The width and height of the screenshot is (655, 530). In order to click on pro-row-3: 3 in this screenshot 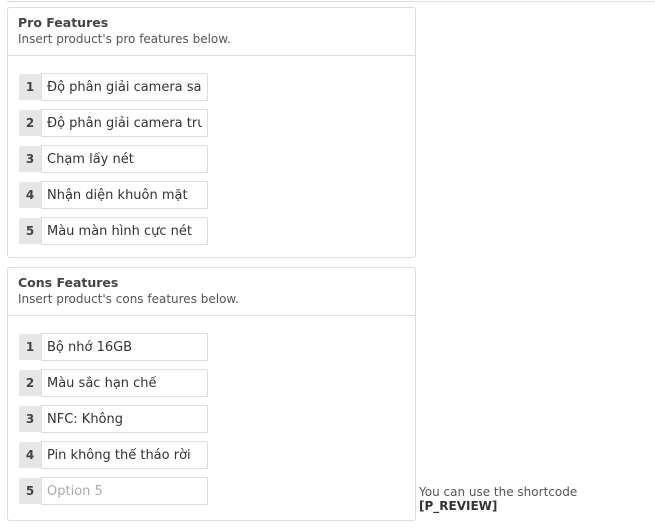, I will do `click(113, 159)`.